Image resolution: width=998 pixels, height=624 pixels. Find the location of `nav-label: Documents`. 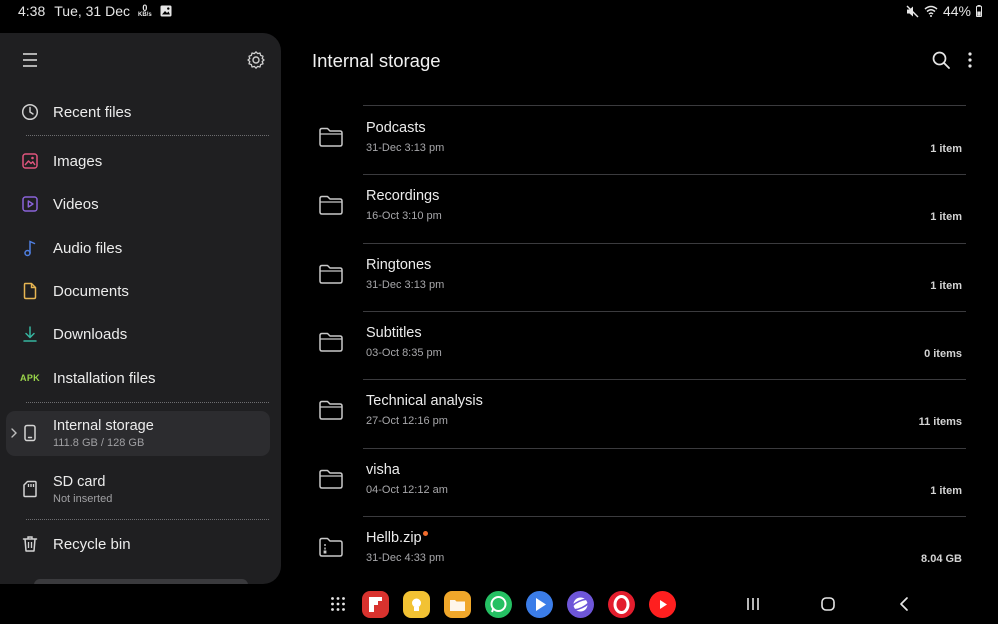

nav-label: Documents is located at coordinates (91, 291).